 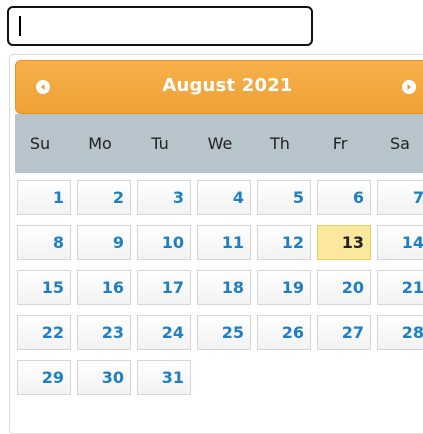 I want to click on day-cell: 26, so click(x=284, y=332).